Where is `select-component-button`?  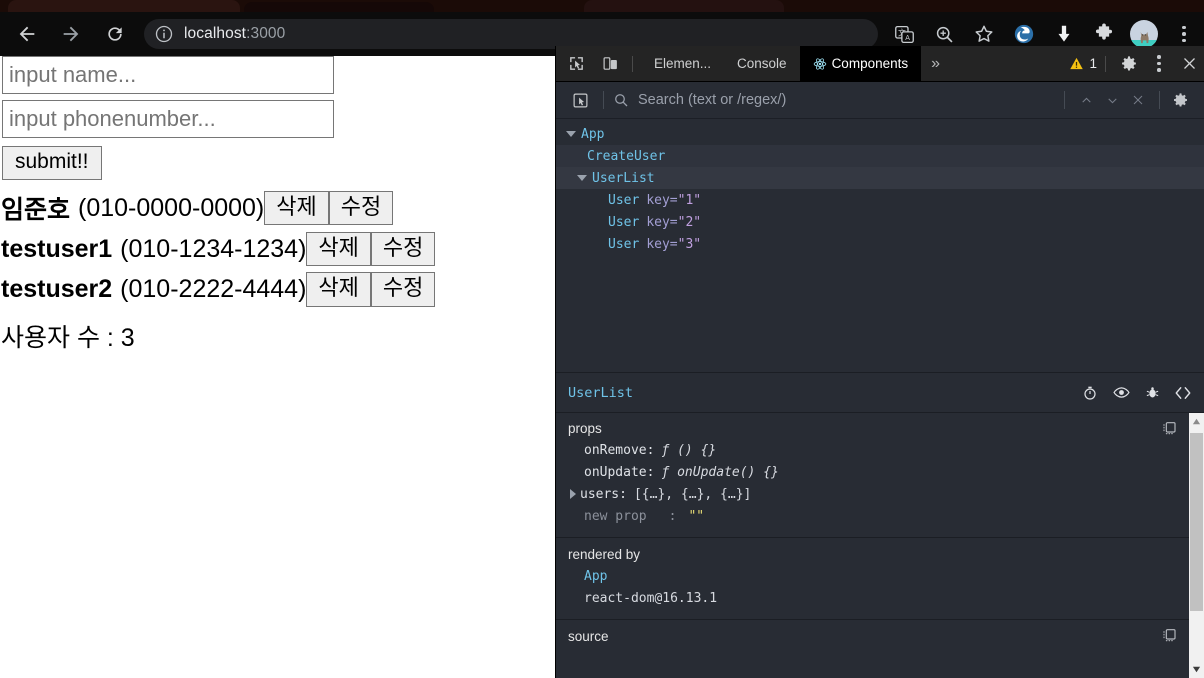
select-component-button is located at coordinates (580, 100).